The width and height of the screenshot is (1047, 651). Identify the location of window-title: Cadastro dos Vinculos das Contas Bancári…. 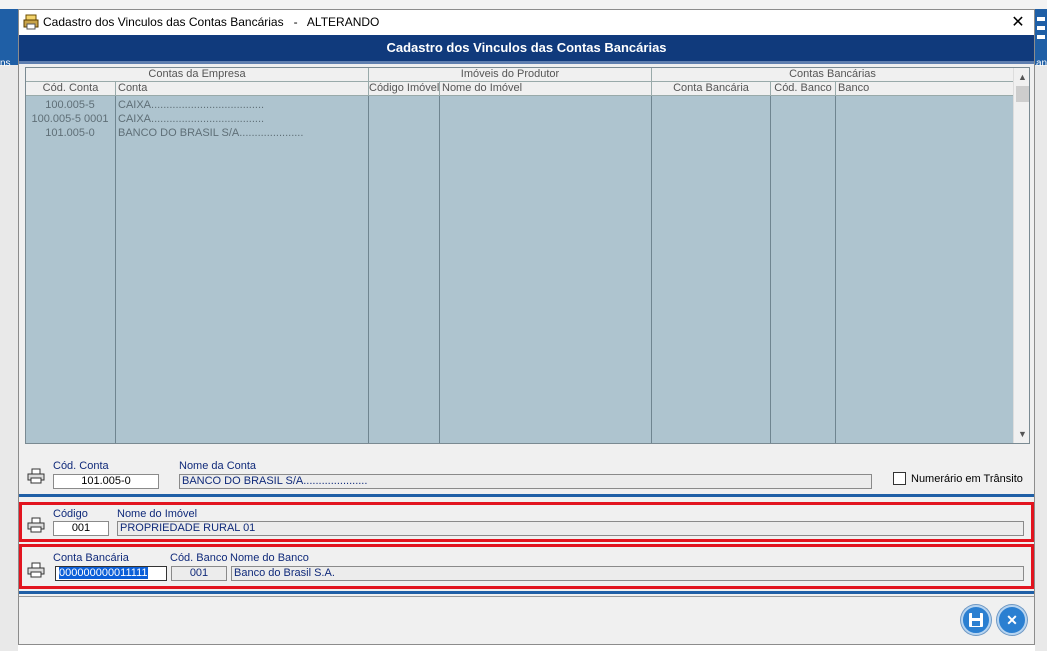
(211, 22).